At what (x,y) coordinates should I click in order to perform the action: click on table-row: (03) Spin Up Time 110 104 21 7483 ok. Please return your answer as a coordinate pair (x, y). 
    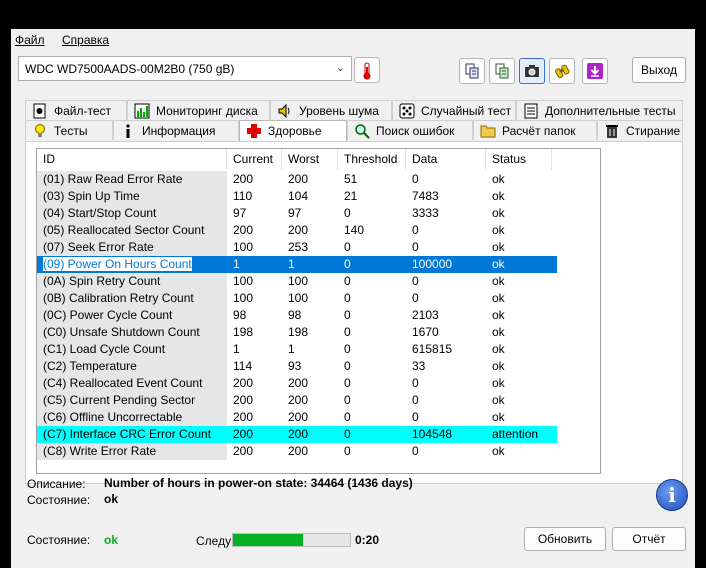
    Looking at the image, I should click on (297, 196).